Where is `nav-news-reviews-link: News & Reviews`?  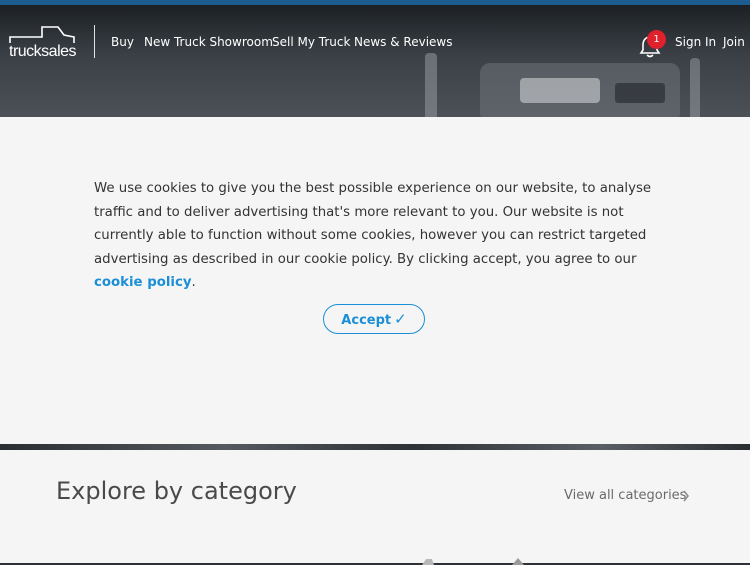 nav-news-reviews-link: News & Reviews is located at coordinates (403, 42).